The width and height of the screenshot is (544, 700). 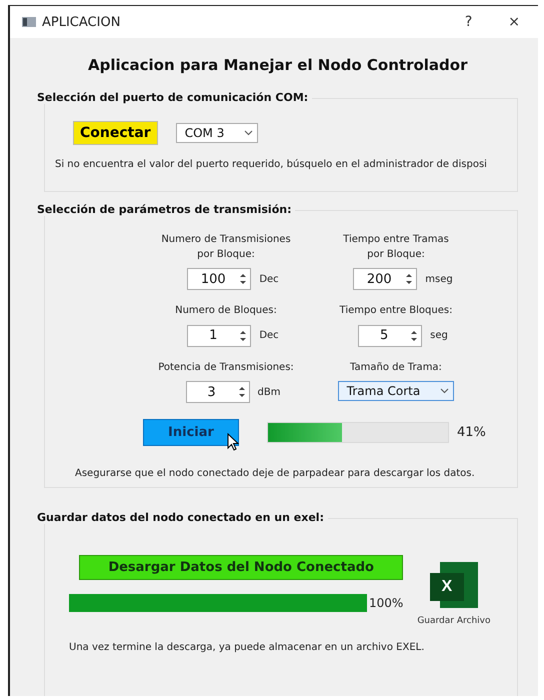 What do you see at coordinates (226, 367) in the screenshot?
I see `field-label: Potencia de Transmisiones:` at bounding box center [226, 367].